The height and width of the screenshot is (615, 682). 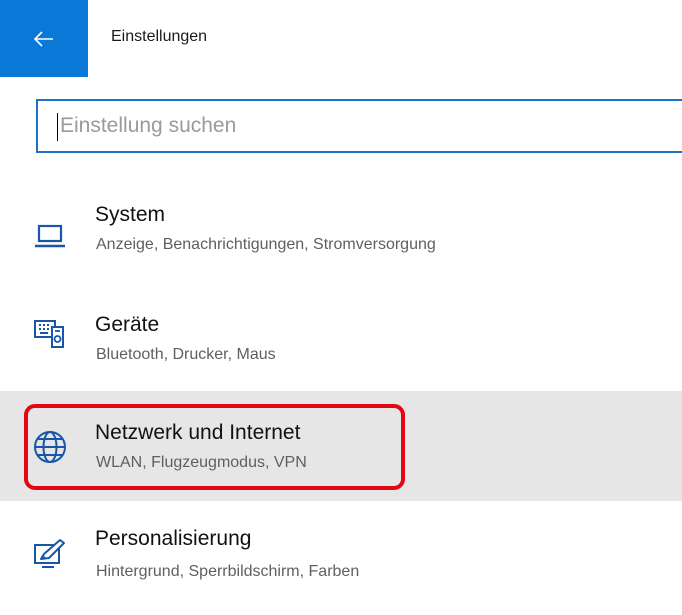 I want to click on category-description: Bluetooth, Drucker, Maus, so click(x=186, y=354).